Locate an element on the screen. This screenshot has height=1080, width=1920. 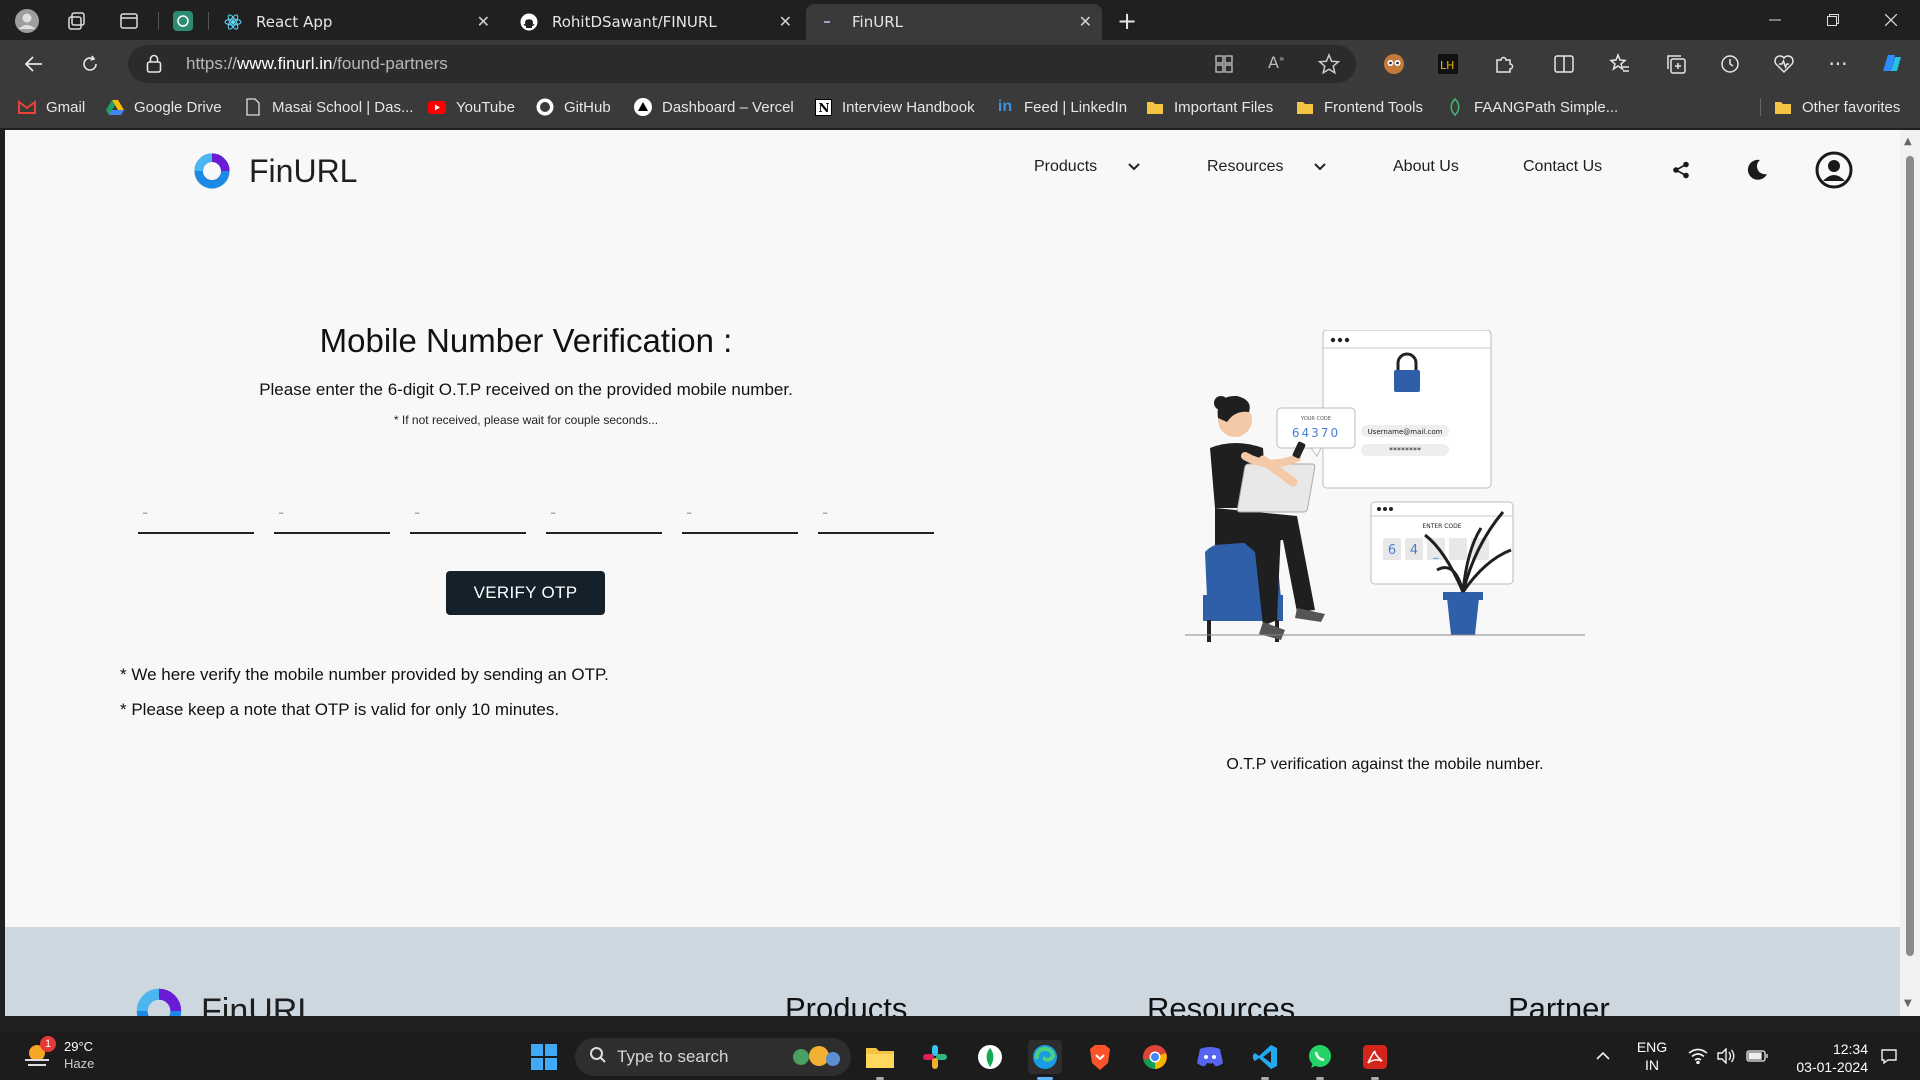
nav-label: About Us is located at coordinates (1426, 166).